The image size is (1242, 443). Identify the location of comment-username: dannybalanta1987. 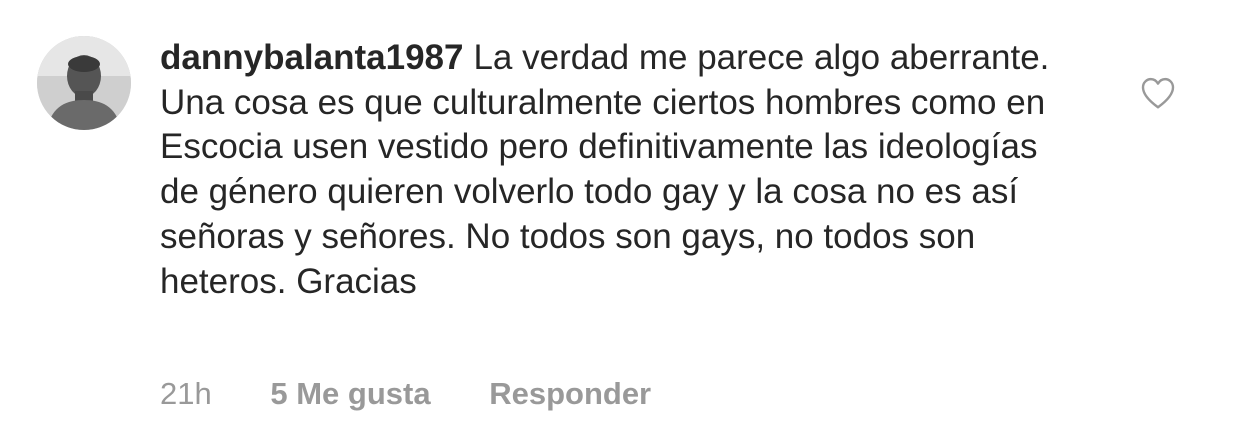
(311, 57).